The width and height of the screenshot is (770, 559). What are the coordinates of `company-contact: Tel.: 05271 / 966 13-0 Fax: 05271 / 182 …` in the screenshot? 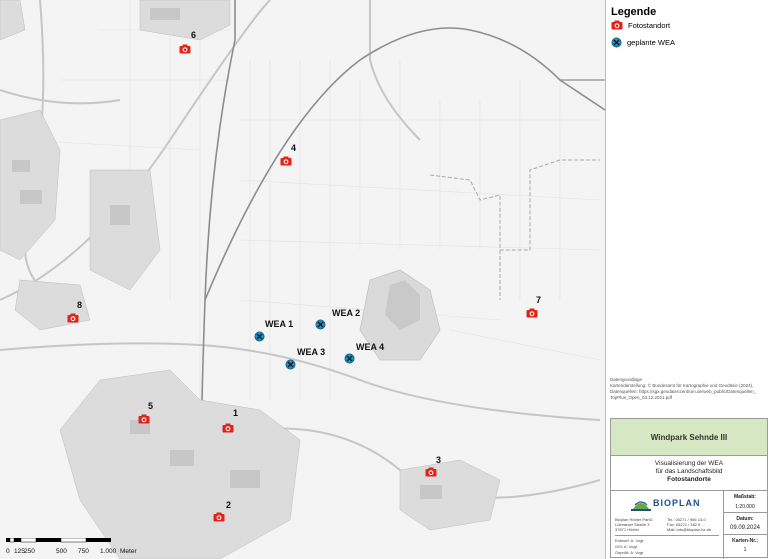 It's located at (689, 524).